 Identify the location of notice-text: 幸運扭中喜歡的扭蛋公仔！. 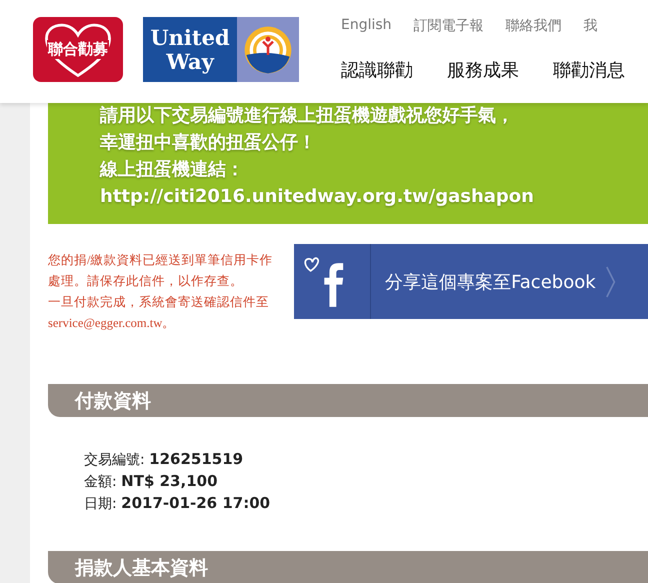
(208, 143).